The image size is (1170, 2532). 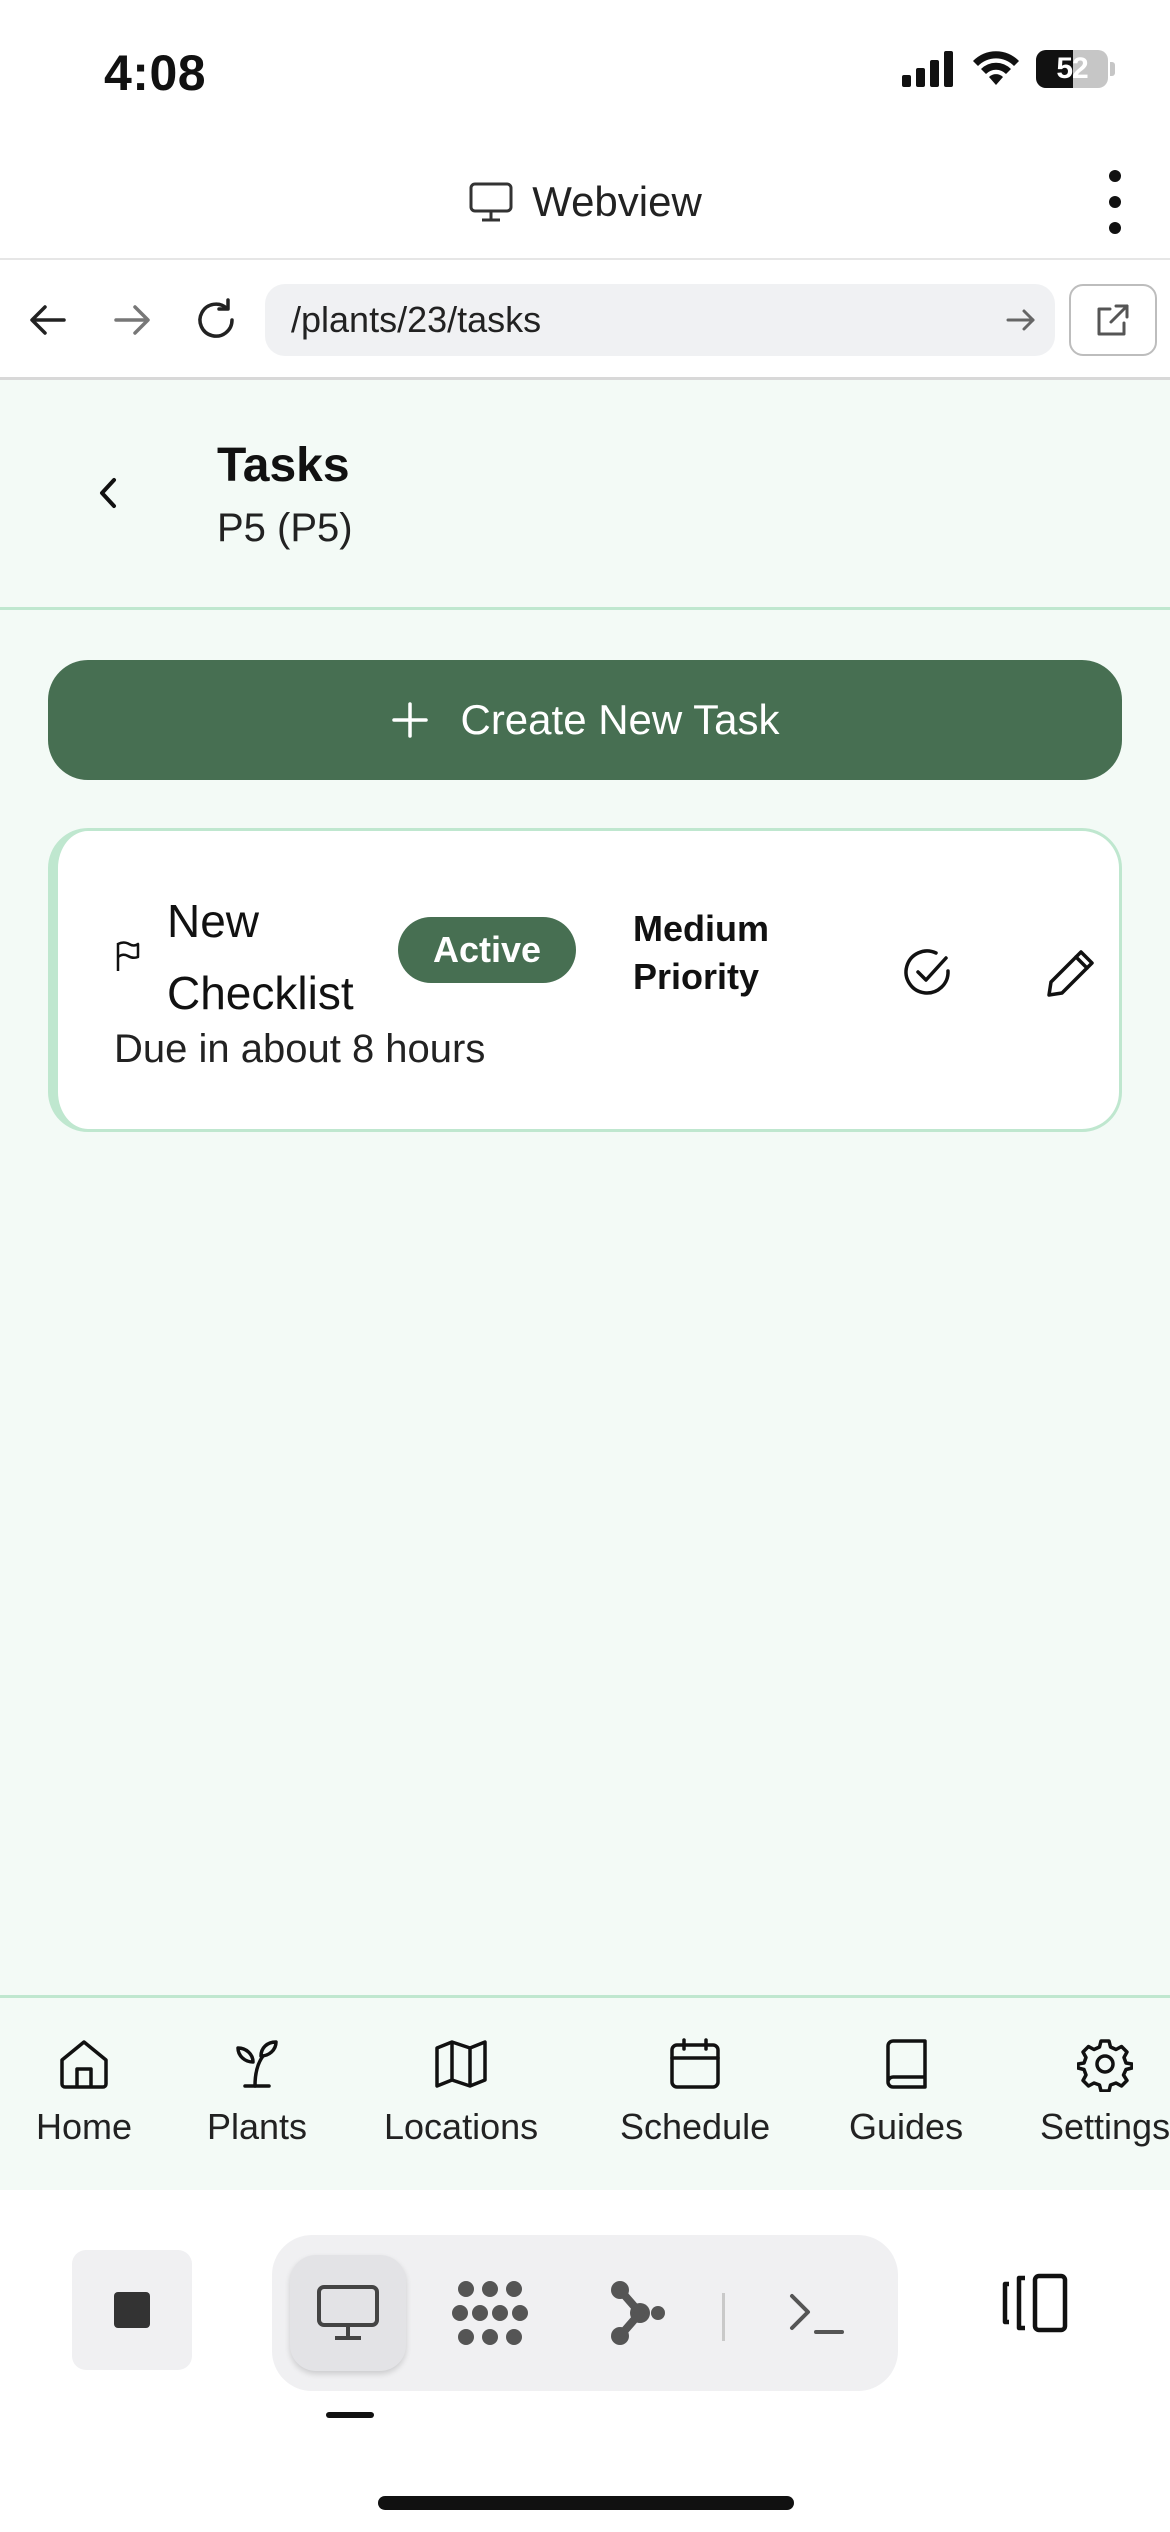 What do you see at coordinates (1105, 2065) in the screenshot?
I see `gear-icon` at bounding box center [1105, 2065].